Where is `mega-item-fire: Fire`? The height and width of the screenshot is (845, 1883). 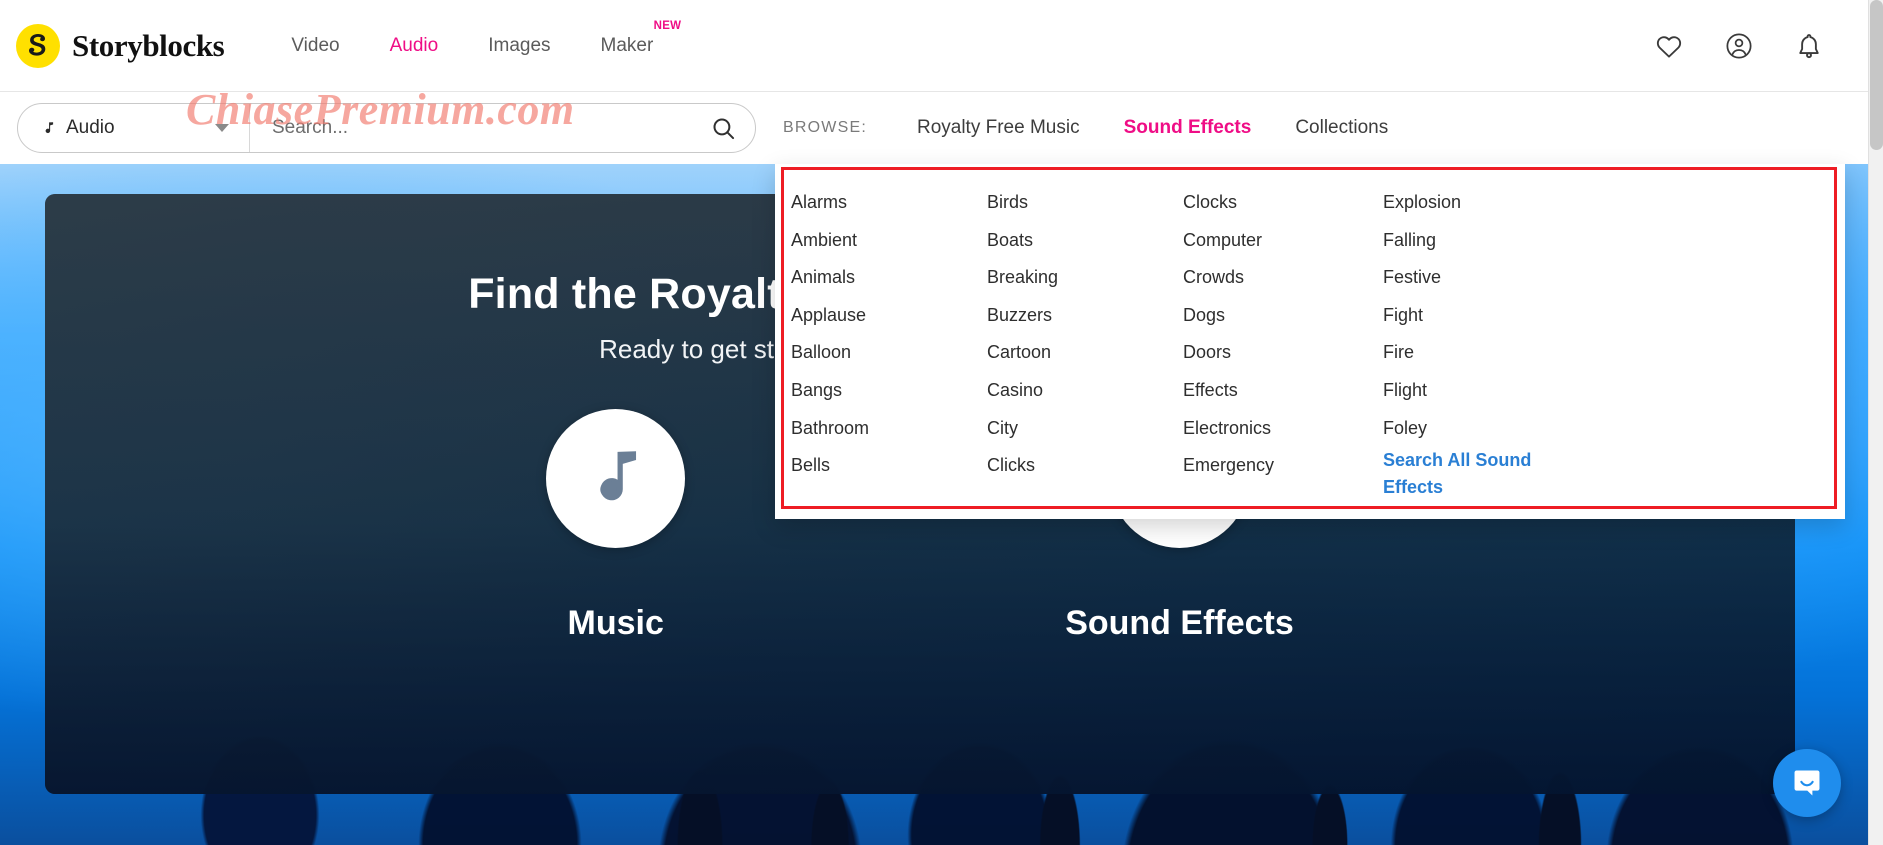
mega-item-fire: Fire is located at coordinates (1481, 353).